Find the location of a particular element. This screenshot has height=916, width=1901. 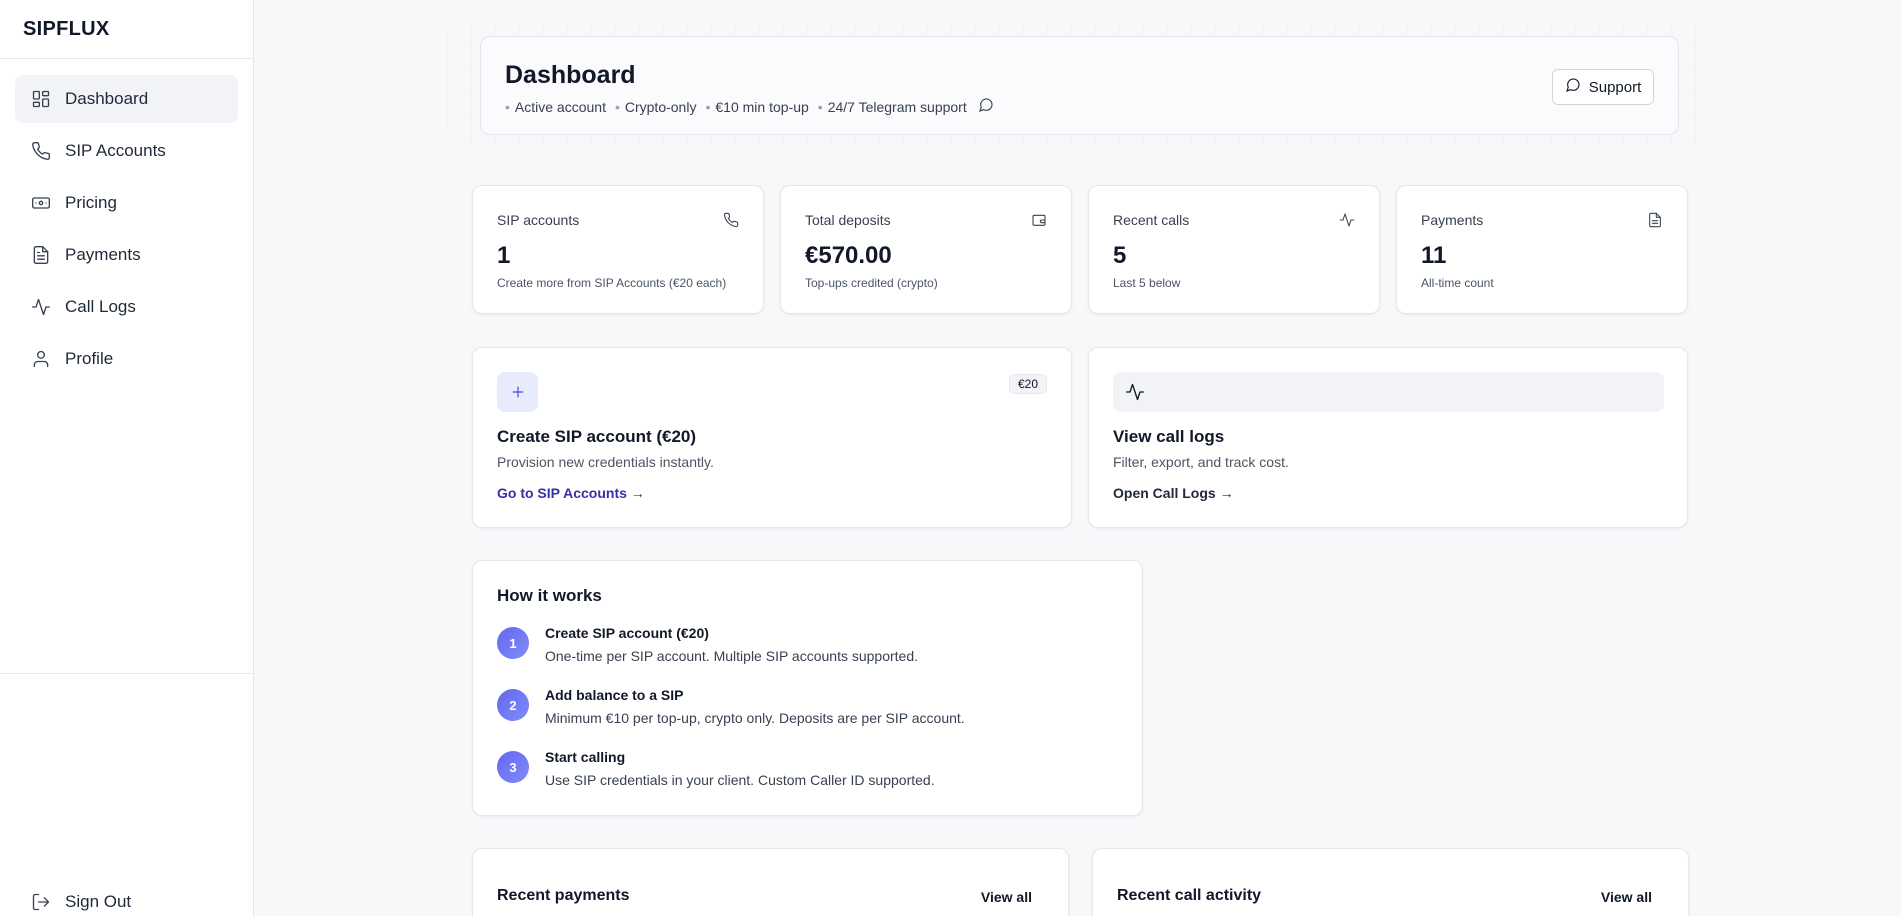

sidebar-item-label: SIP Accounts is located at coordinates (115, 150).